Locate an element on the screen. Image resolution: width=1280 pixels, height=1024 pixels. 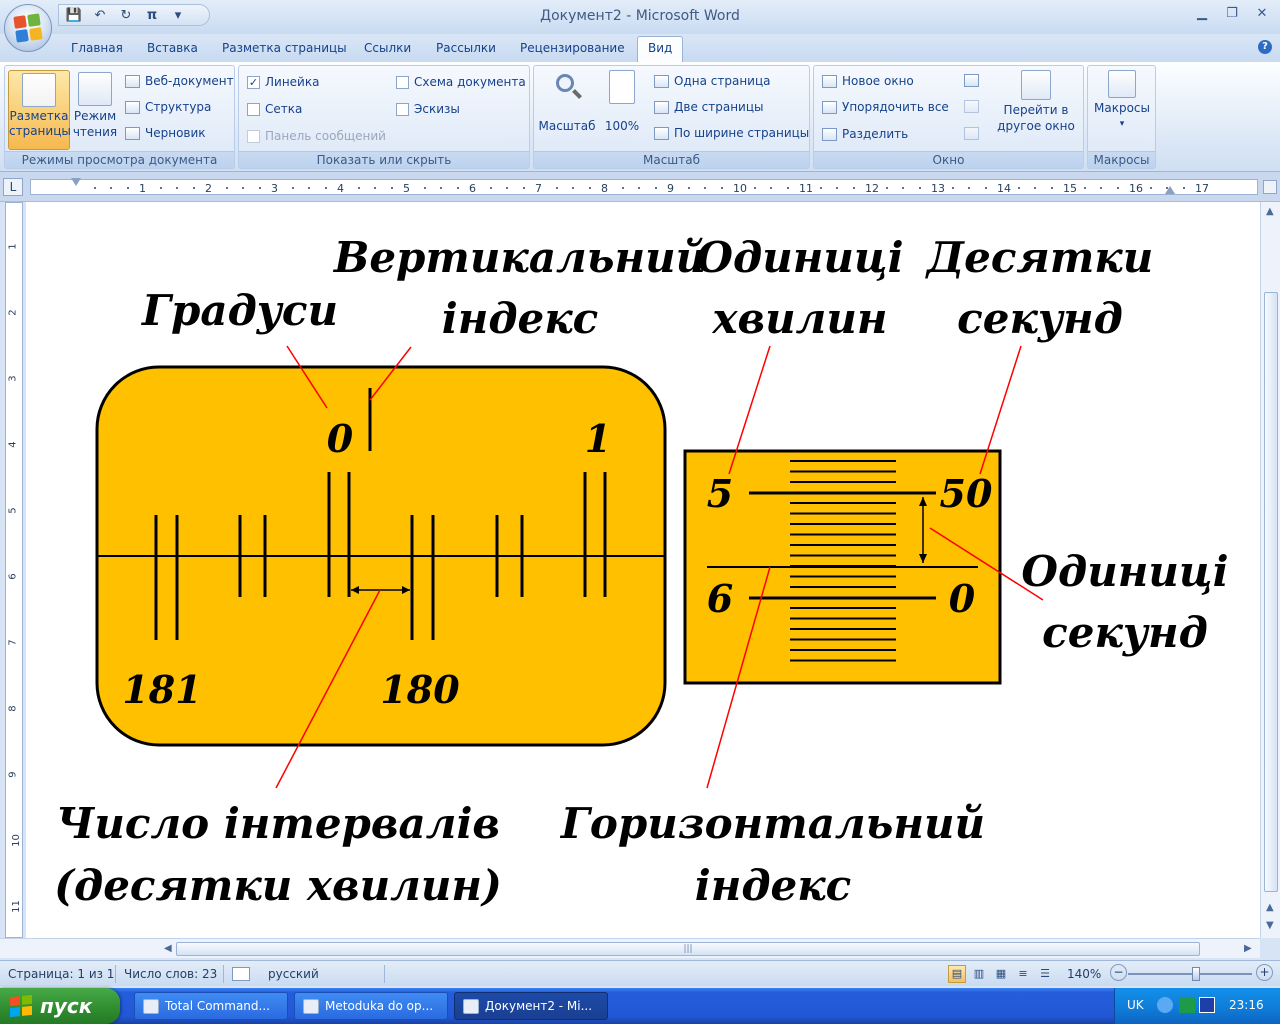
left-indent-marker is located at coordinates (76, 182).